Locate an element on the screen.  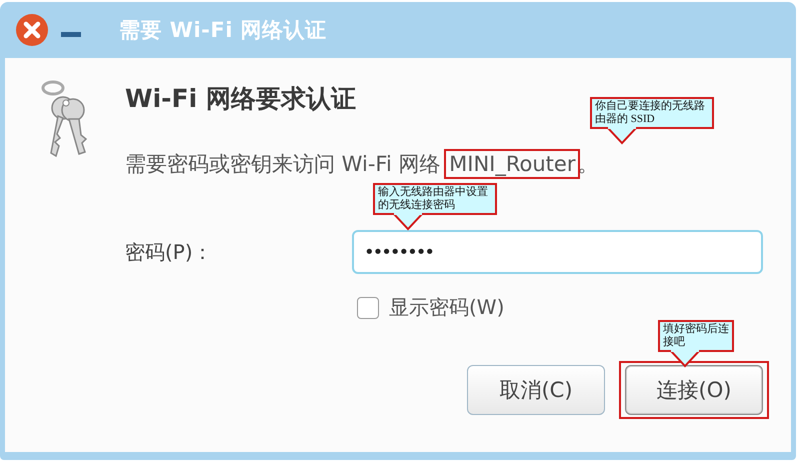
dialog-button: 取消(C) is located at coordinates (536, 390).